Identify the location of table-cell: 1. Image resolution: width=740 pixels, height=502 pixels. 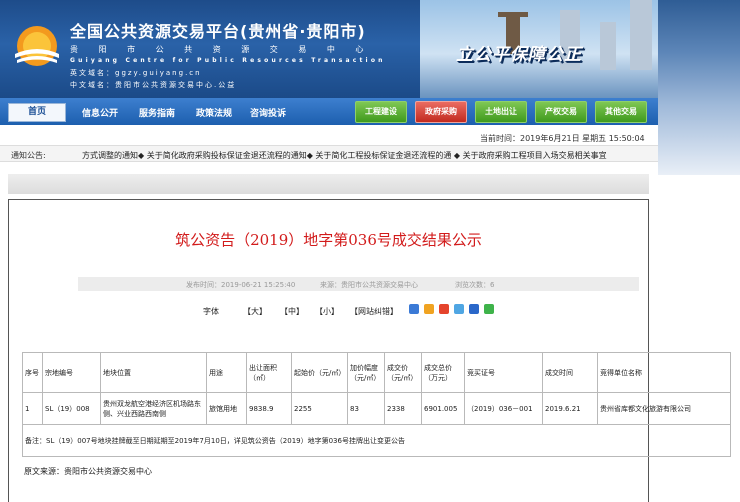
(32, 408).